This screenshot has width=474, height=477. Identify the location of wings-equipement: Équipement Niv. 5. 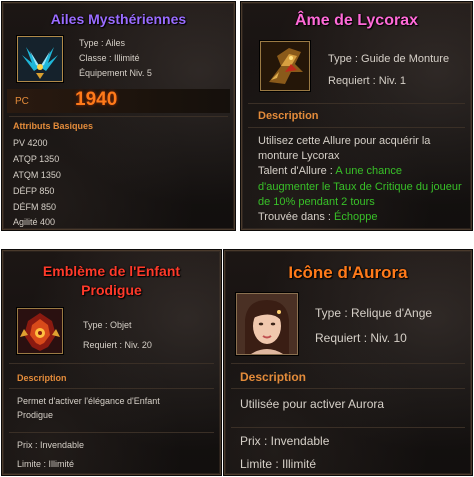
(115, 73).